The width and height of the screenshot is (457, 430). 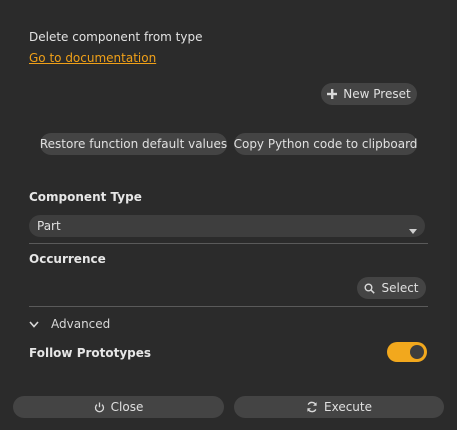 What do you see at coordinates (400, 288) in the screenshot?
I see `select-label: Select` at bounding box center [400, 288].